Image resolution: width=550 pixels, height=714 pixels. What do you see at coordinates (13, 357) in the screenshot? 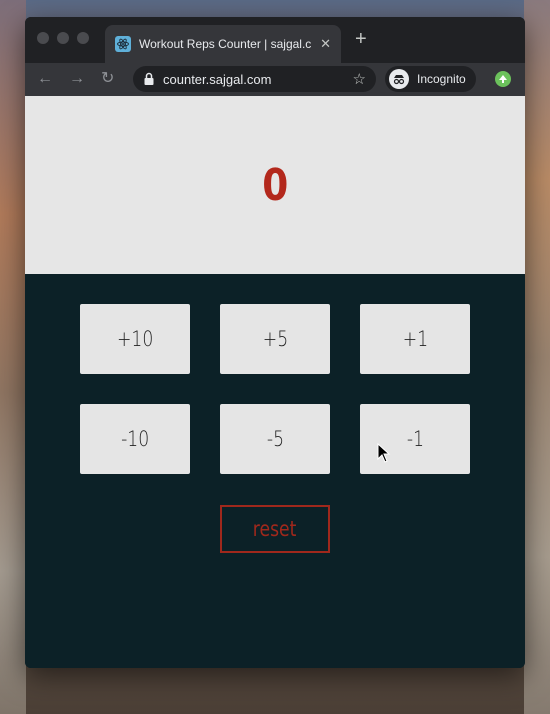
I see `desktop-wallpaper-left` at bounding box center [13, 357].